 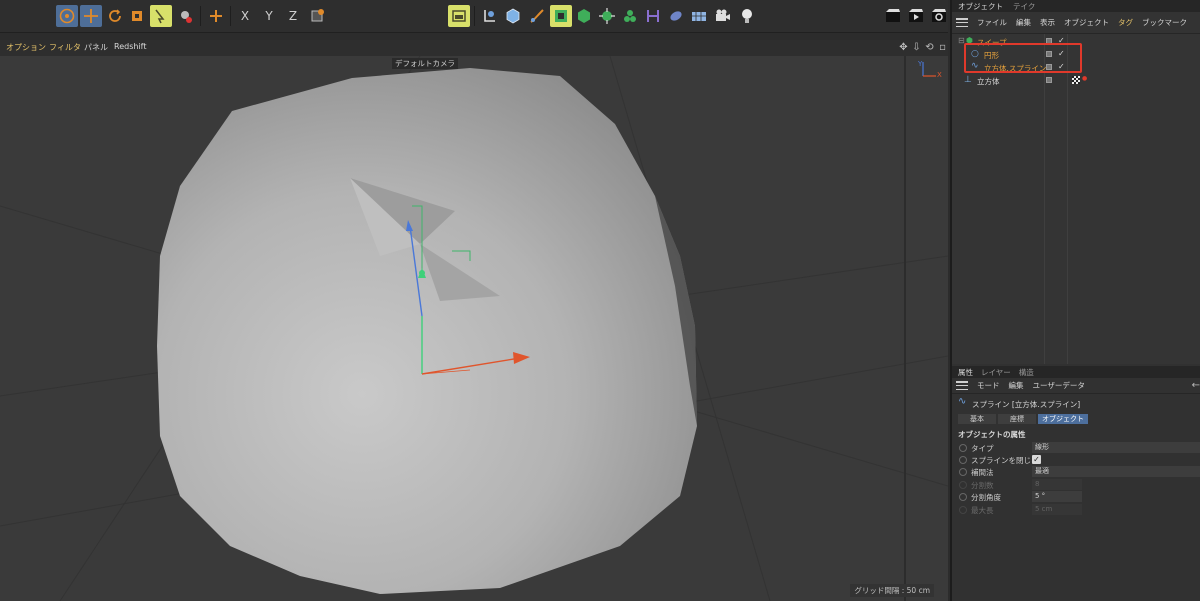 What do you see at coordinates (916, 16) in the screenshot?
I see `render-to-picture-viewer-icon` at bounding box center [916, 16].